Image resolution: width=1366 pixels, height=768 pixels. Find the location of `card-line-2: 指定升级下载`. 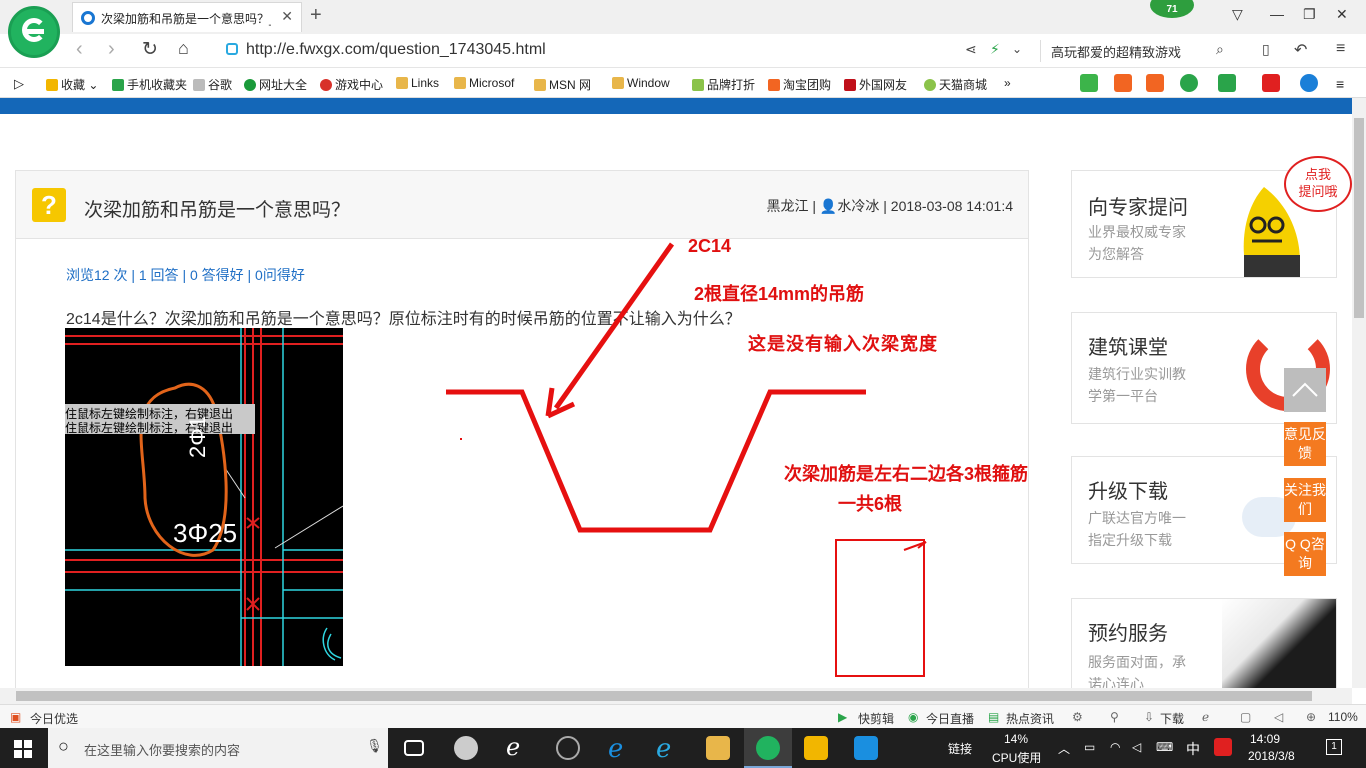

card-line-2: 指定升级下载 is located at coordinates (1130, 540).